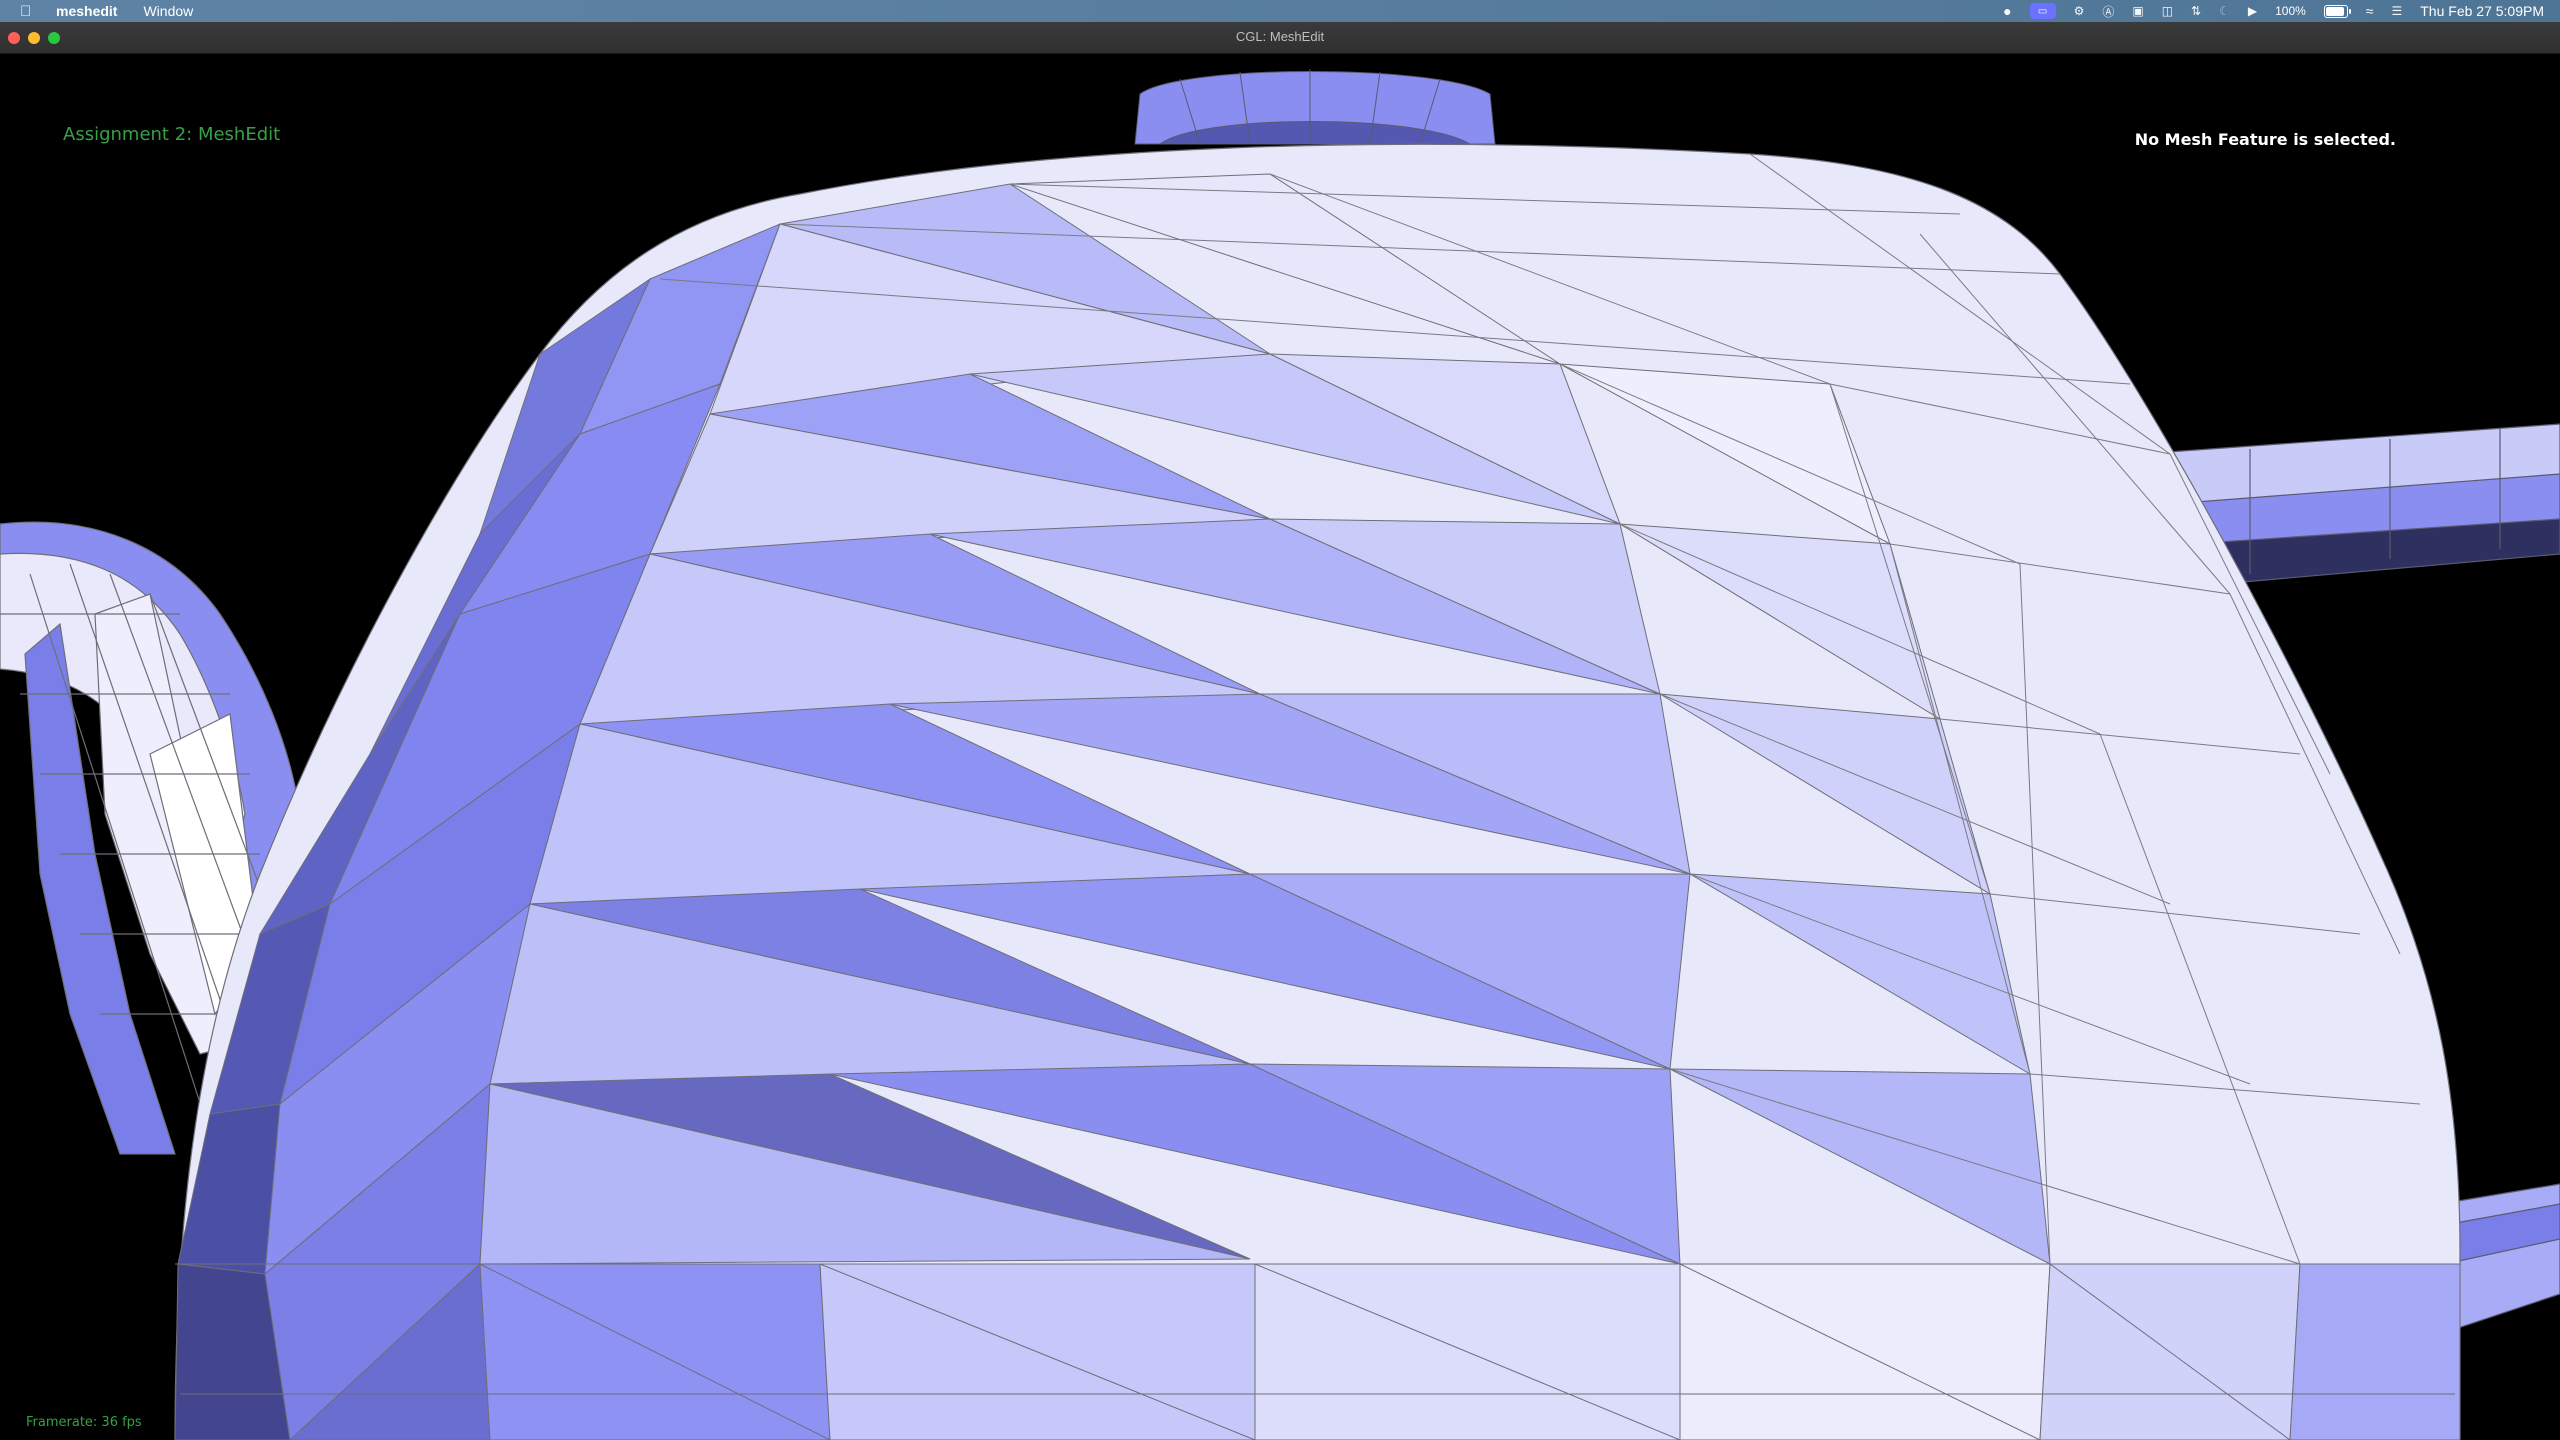  Describe the element at coordinates (2290, 11) in the screenshot. I see `battery-percent: 100%` at that location.